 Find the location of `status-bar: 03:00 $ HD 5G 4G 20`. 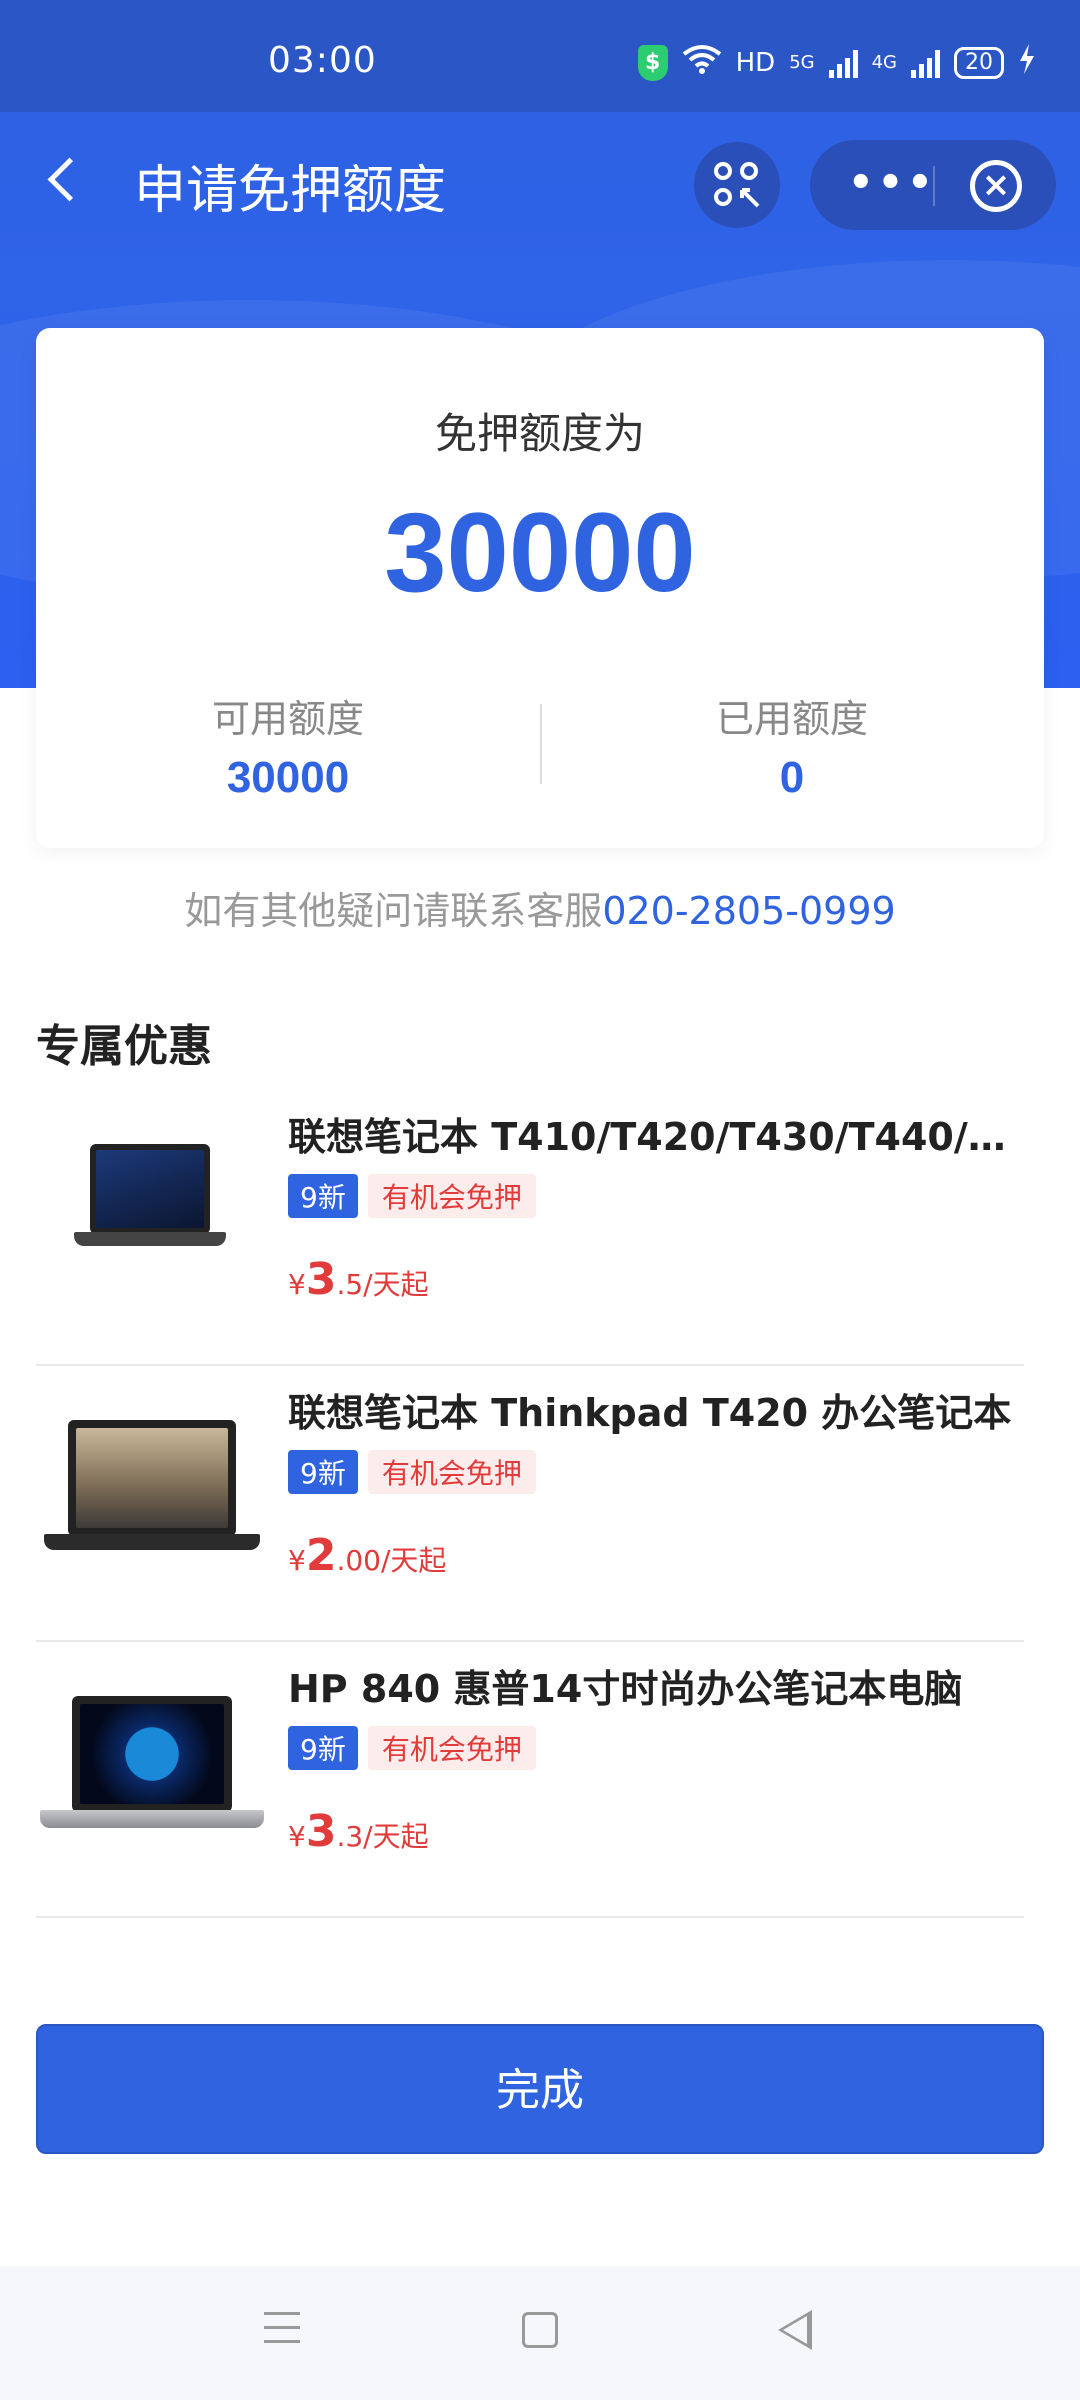

status-bar: 03:00 $ HD 5G 4G 20 is located at coordinates (540, 56).